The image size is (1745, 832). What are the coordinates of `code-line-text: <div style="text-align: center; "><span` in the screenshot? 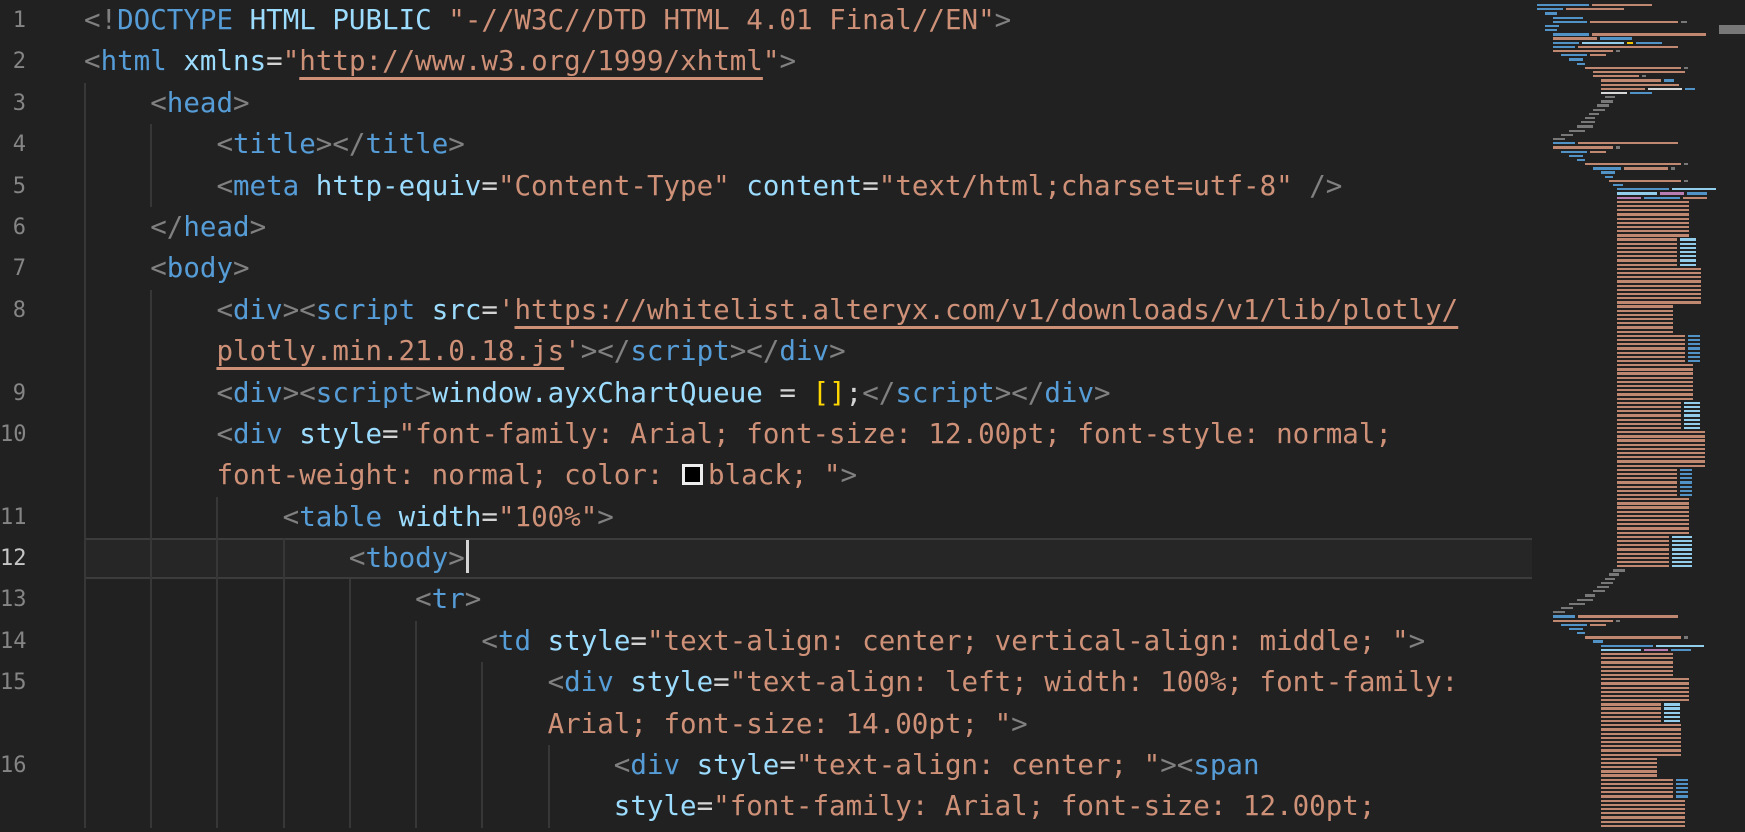 It's located at (808, 765).